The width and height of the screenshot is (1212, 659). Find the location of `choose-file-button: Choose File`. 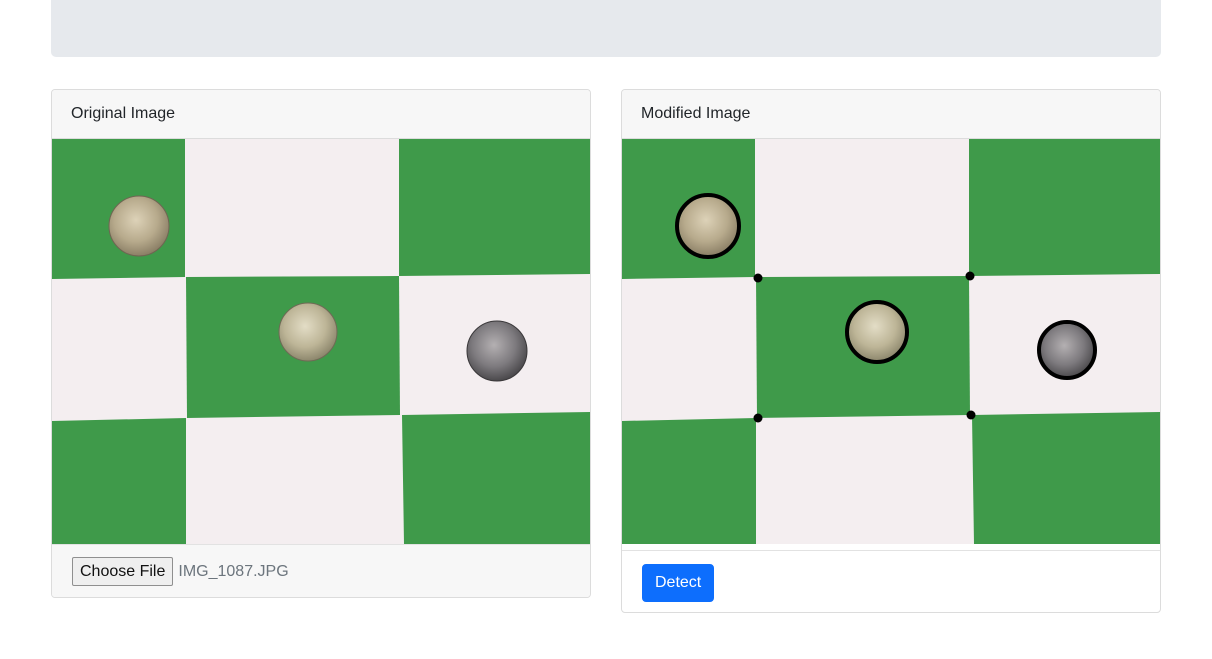

choose-file-button: Choose File is located at coordinates (123, 571).